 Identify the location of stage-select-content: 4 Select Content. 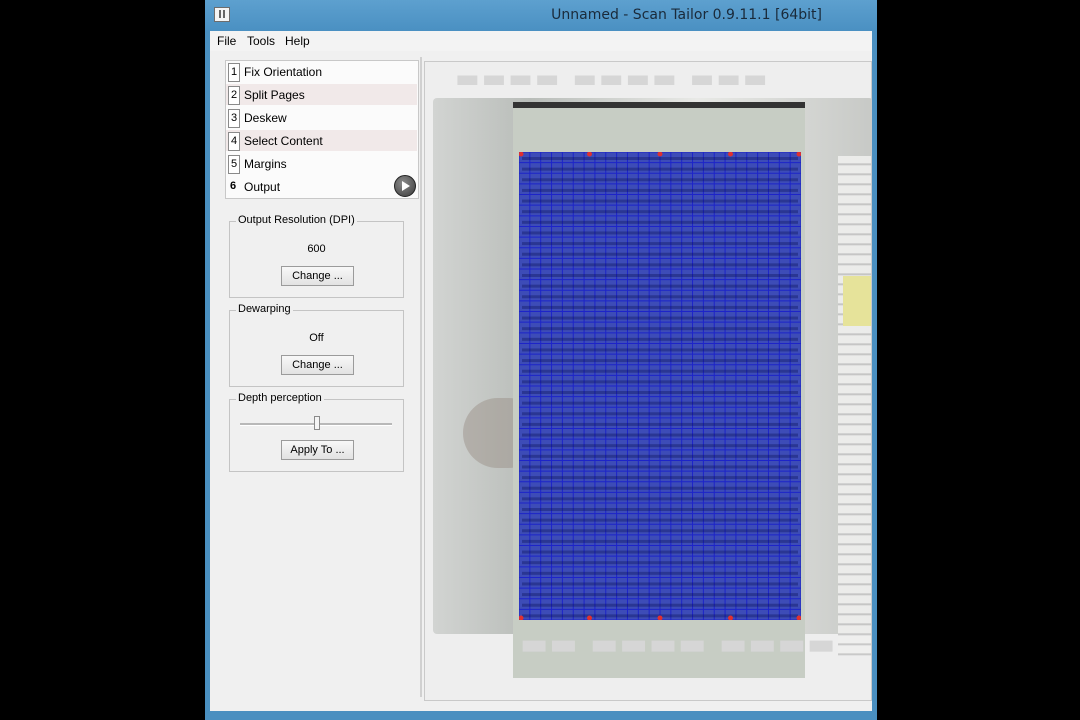
(321, 140).